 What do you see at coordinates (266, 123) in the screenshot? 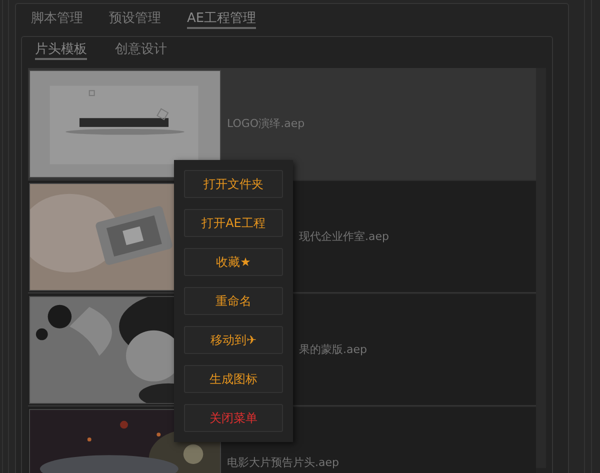
I see `file-name: LOGO演绎.aep` at bounding box center [266, 123].